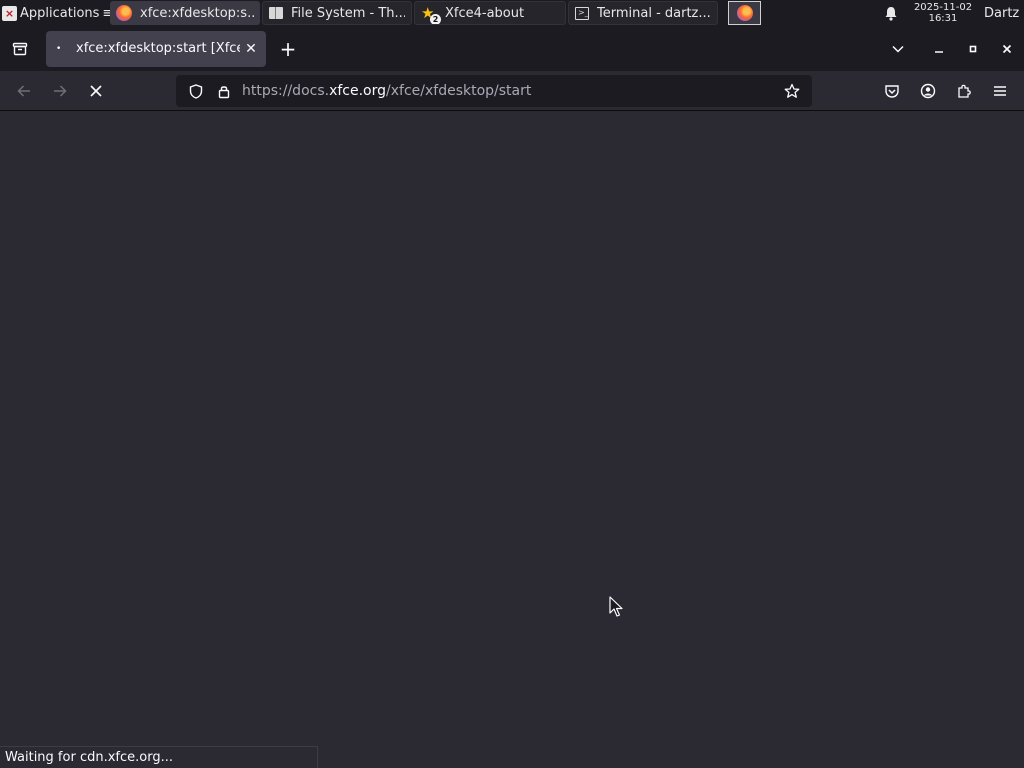 The image size is (1024, 768). I want to click on window-controls, so click(949, 48).